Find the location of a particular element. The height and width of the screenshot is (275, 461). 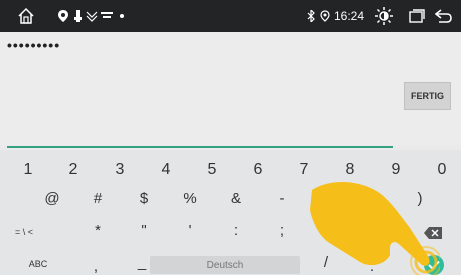

key-comma: , is located at coordinates (96, 264).